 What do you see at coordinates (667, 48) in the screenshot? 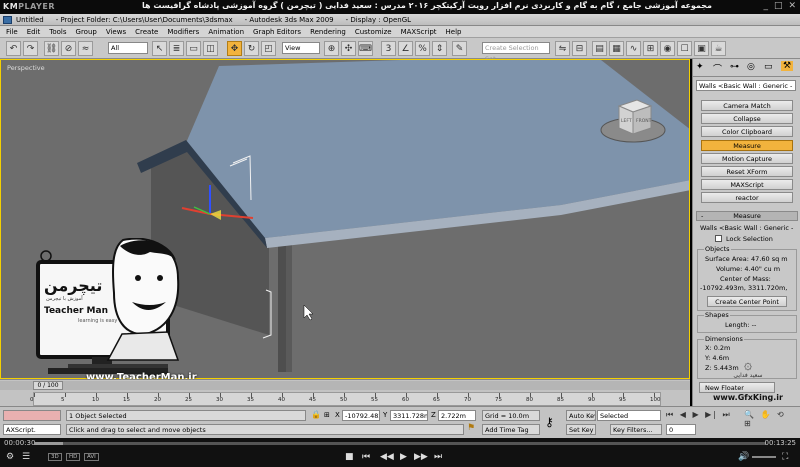
I see `material-editor-icon: ◉` at bounding box center [667, 48].